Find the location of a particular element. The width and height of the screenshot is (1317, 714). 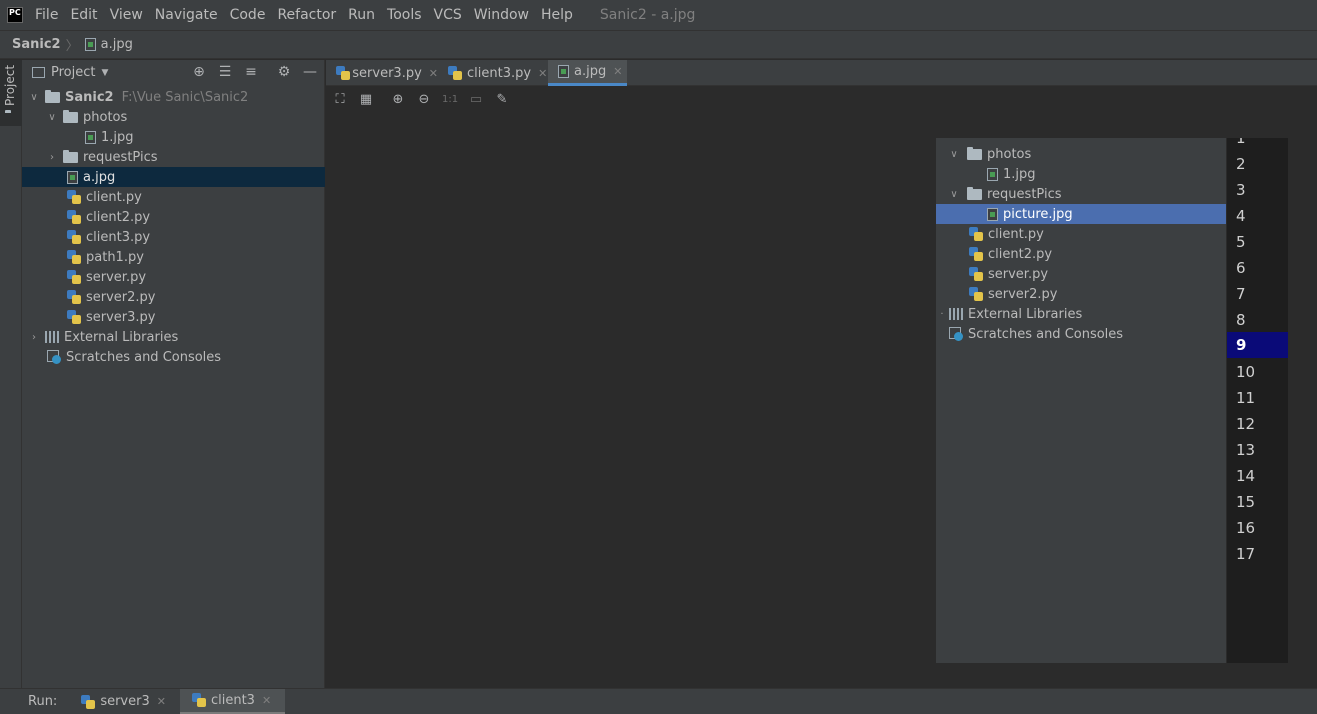

project-panel-header: Project ▼ ⊕ ☰ ≡ ⚙ — is located at coordinates (173, 72).